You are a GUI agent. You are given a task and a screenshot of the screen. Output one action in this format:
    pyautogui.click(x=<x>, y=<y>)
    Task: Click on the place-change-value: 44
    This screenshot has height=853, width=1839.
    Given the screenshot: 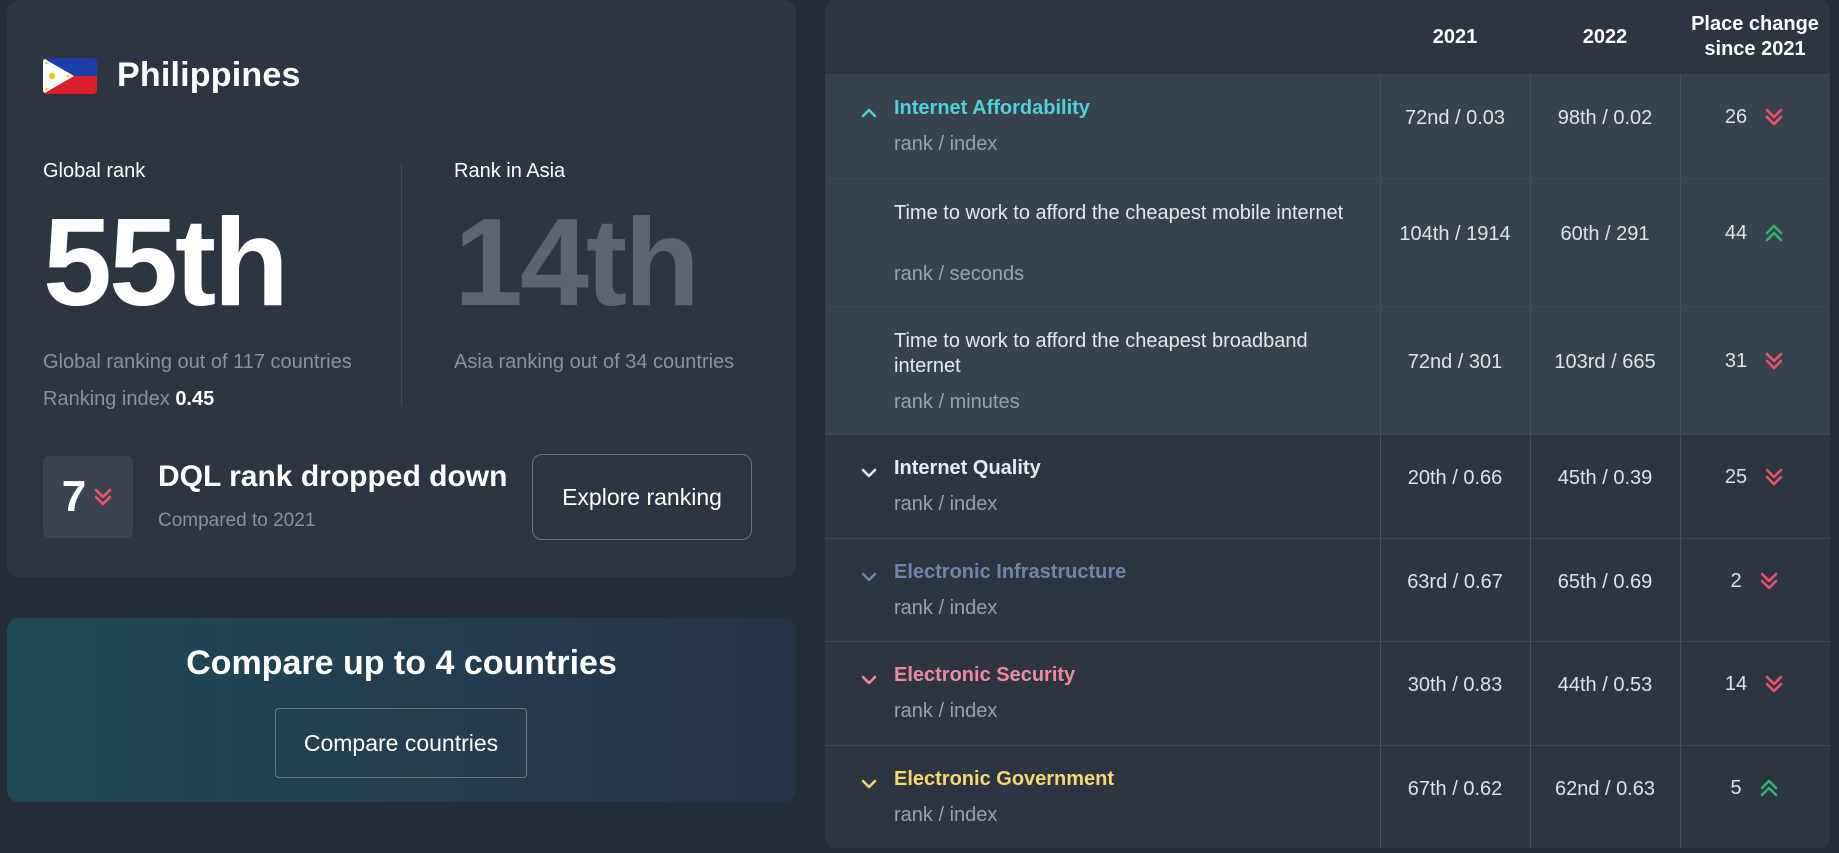 What is the action you would take?
    pyautogui.click(x=1736, y=232)
    